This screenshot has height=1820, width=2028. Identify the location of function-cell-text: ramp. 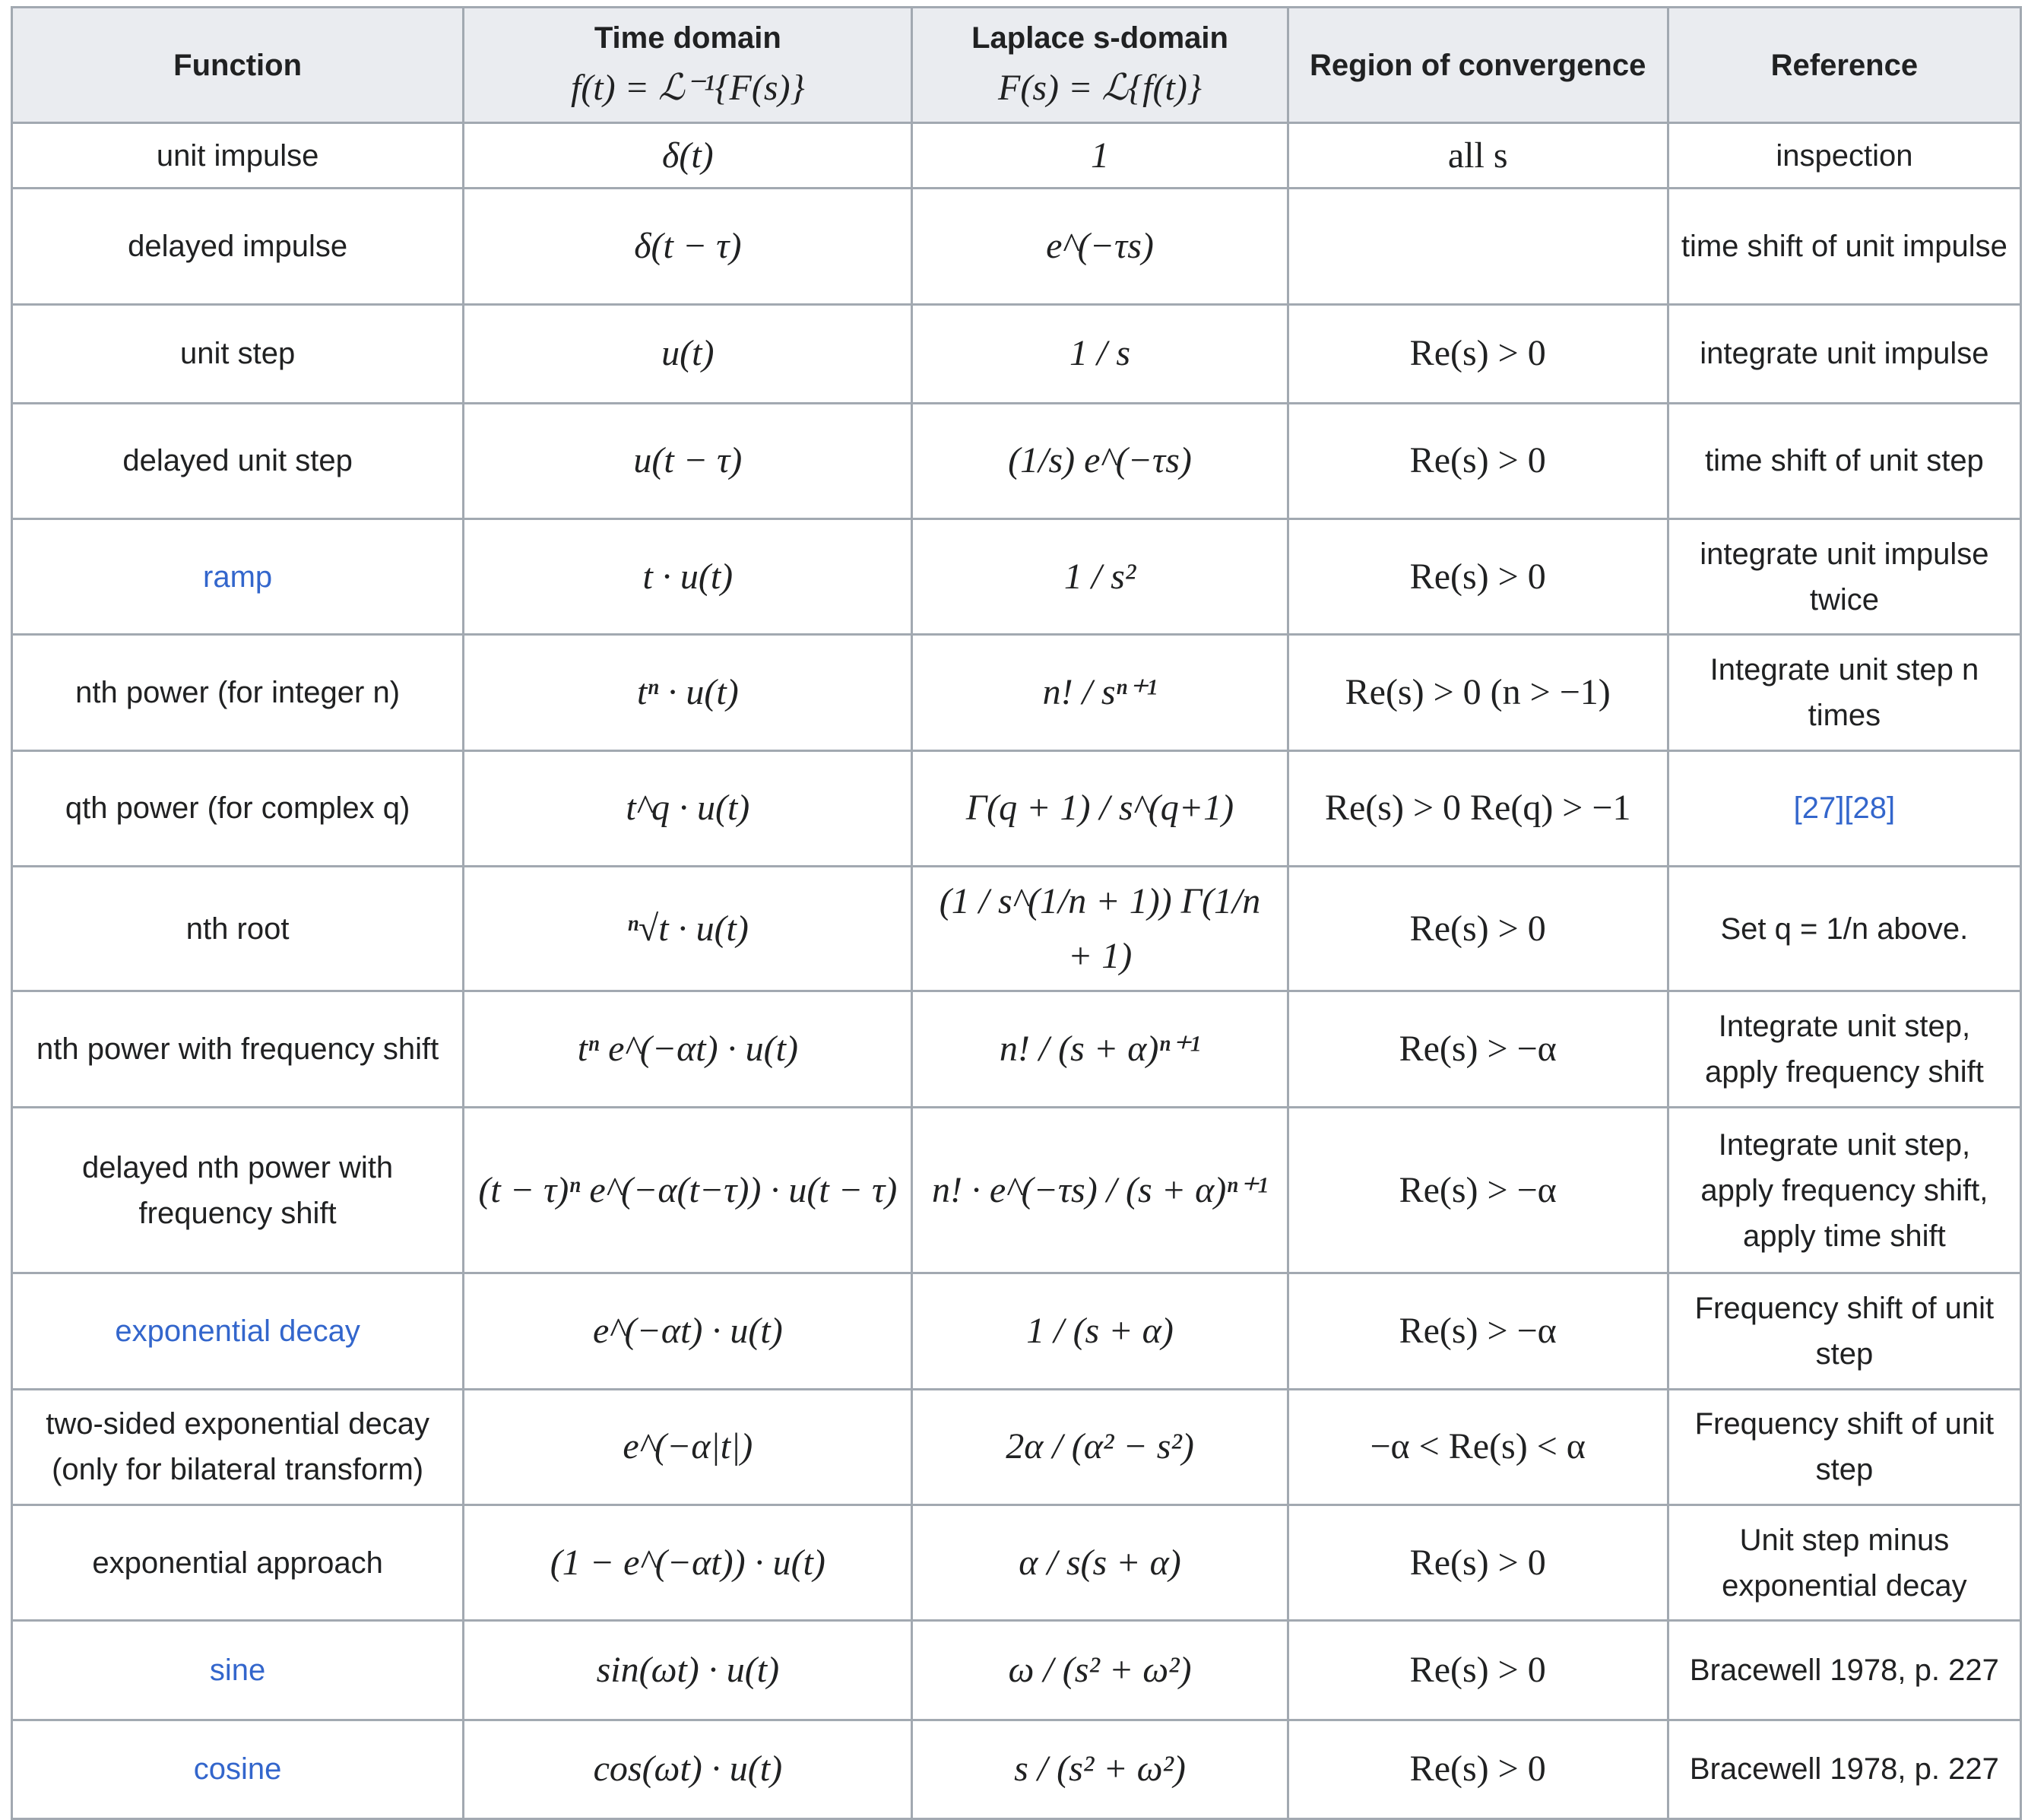
(237, 577).